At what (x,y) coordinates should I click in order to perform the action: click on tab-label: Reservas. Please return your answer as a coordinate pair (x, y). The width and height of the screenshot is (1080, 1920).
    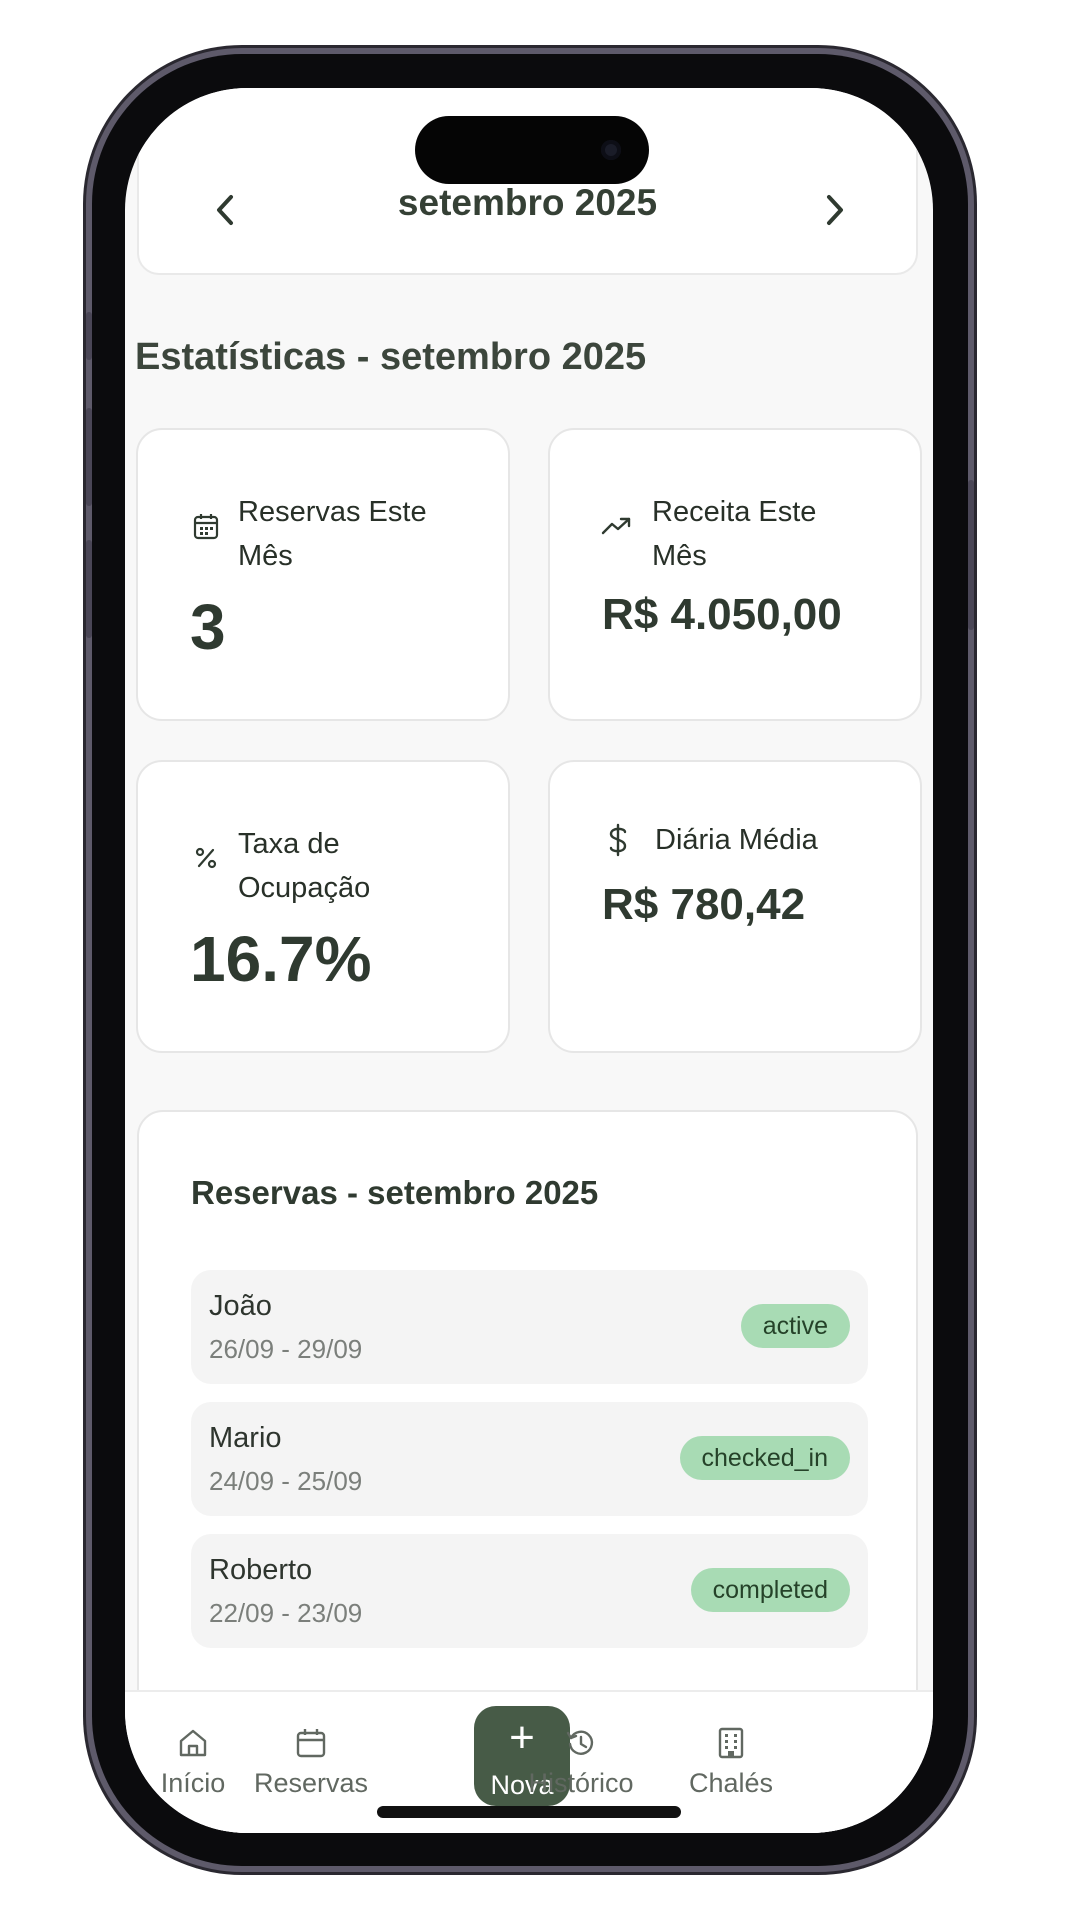
    Looking at the image, I should click on (311, 1783).